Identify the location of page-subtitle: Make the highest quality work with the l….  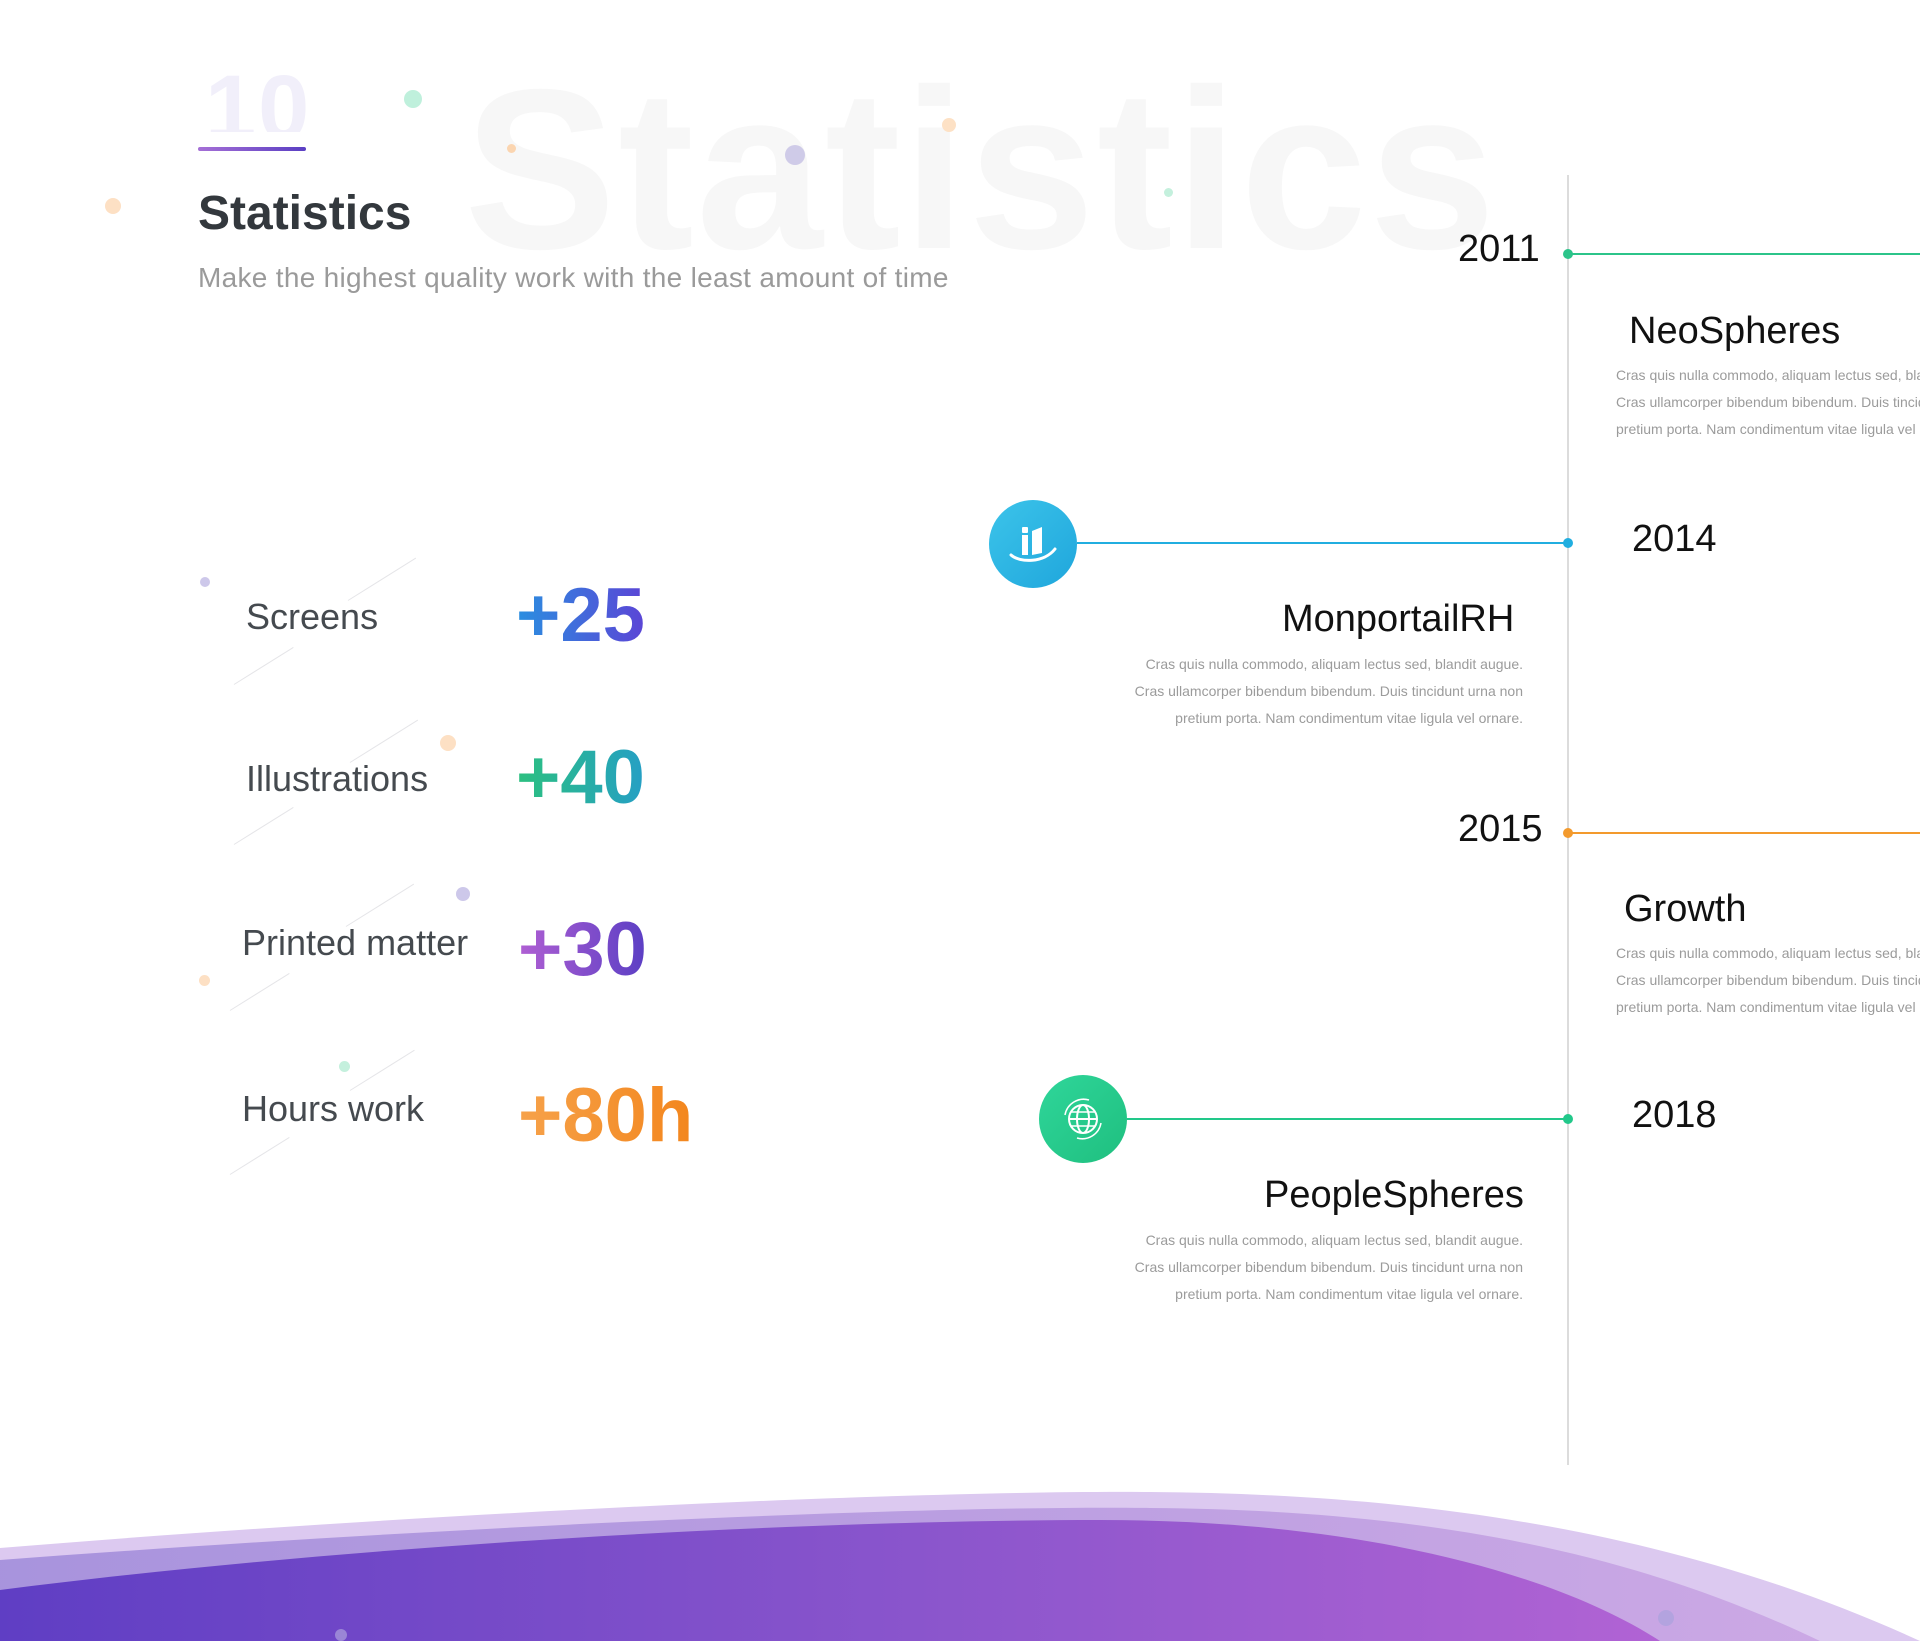
(573, 277).